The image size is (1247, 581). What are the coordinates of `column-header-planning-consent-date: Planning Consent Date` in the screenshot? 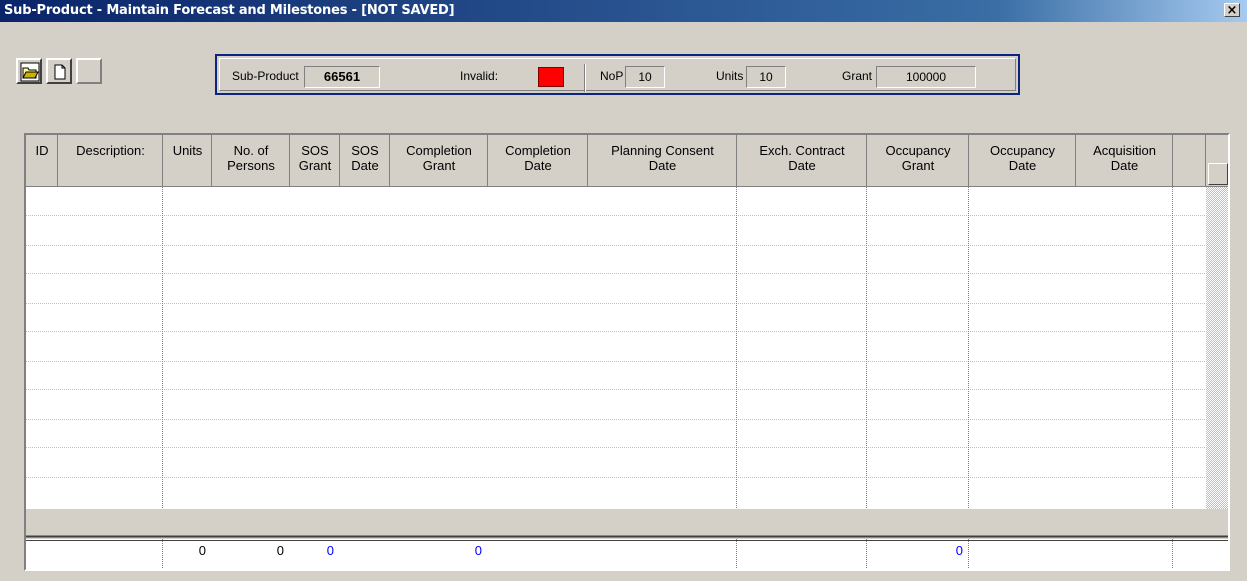 It's located at (662, 161).